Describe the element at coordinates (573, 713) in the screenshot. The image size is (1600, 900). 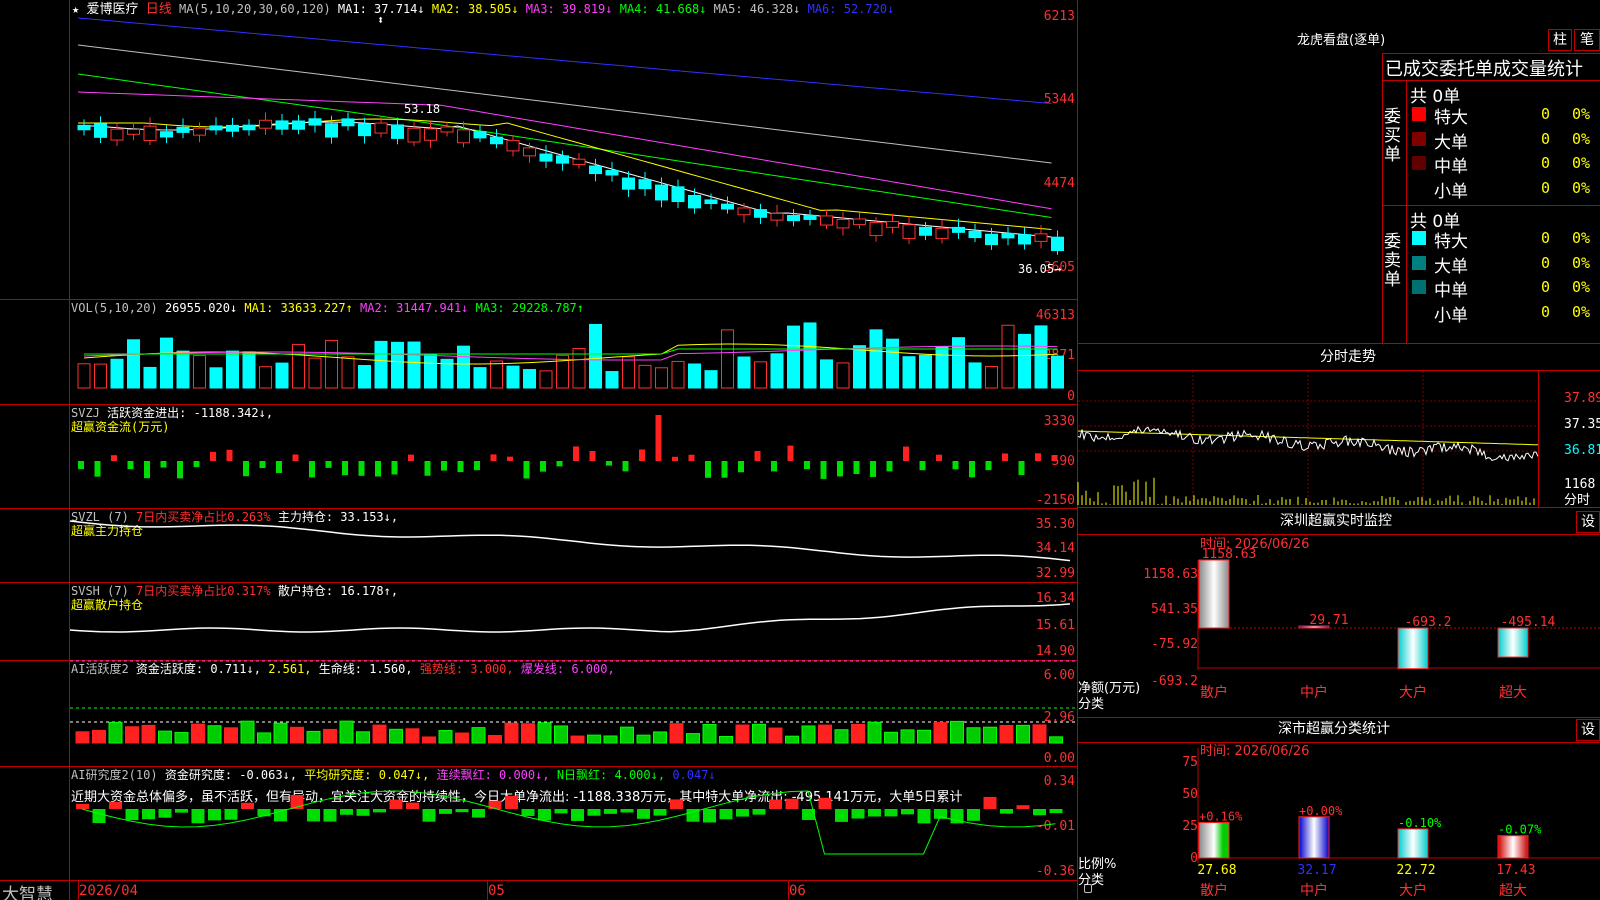
I see `ai-activity-chart` at that location.